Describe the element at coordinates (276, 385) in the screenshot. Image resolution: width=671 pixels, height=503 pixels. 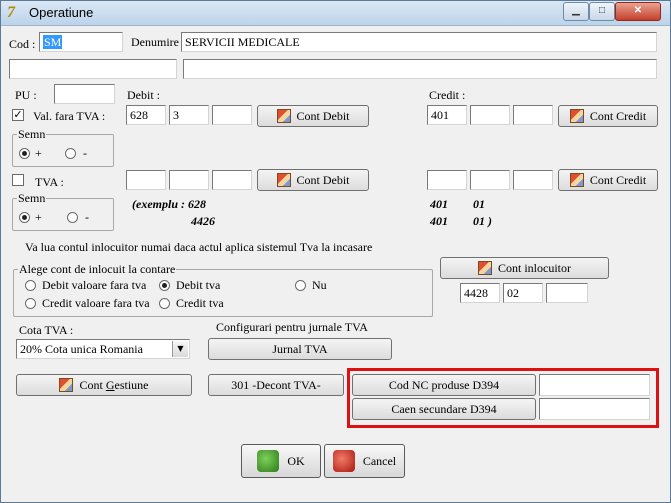
I see `decont-tva-button: 301 -Decont TVA-` at that location.